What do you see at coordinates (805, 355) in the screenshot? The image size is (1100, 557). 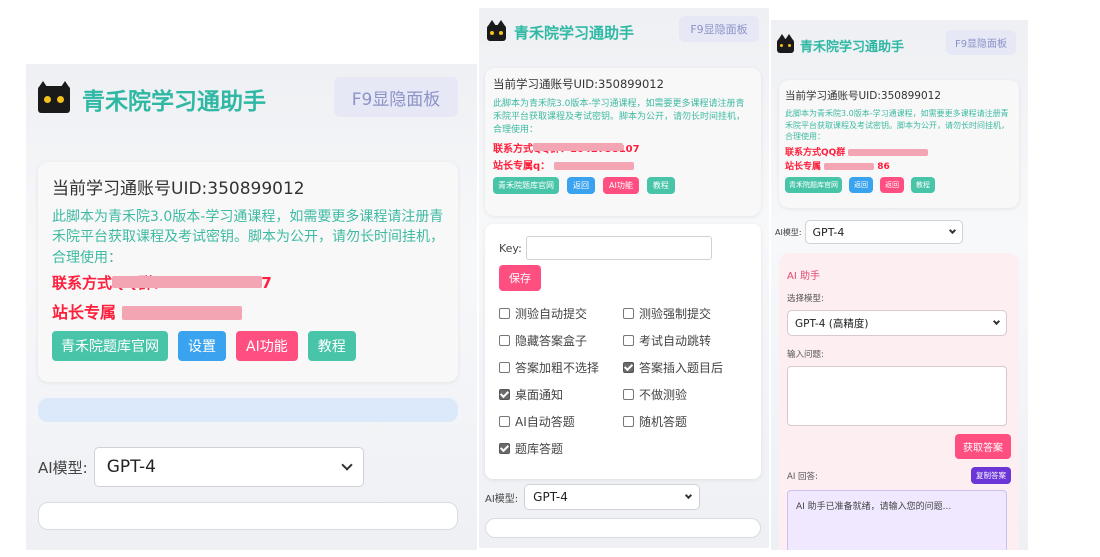 I see `question-input-label: 输入问题:` at bounding box center [805, 355].